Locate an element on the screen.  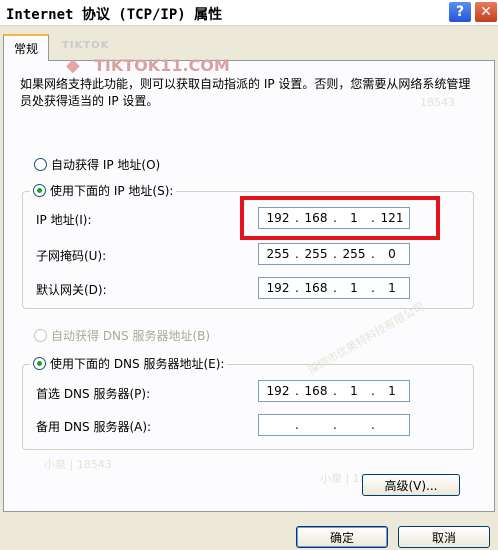
alternate-dns-input: . . . is located at coordinates (334, 425).